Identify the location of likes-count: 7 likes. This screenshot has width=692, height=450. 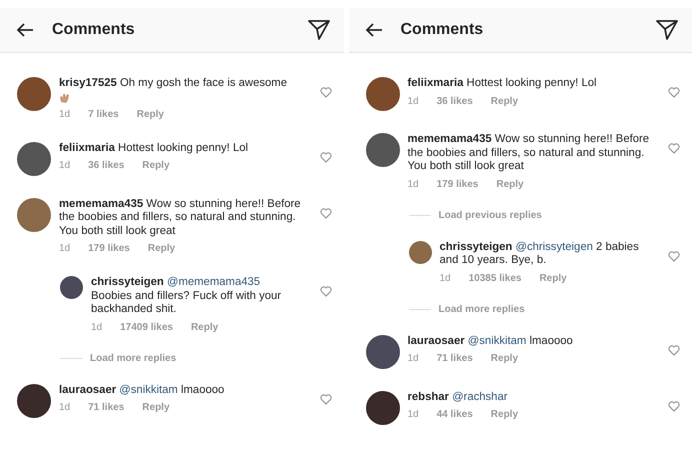
(103, 114).